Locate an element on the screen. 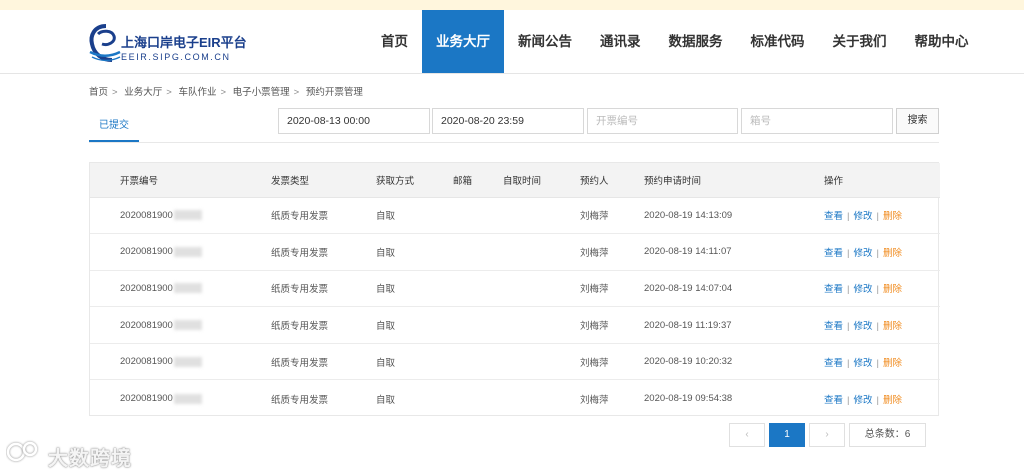 The width and height of the screenshot is (1024, 471). cell-apply-time: 2020-08-19 14:11:07 is located at coordinates (723, 252).